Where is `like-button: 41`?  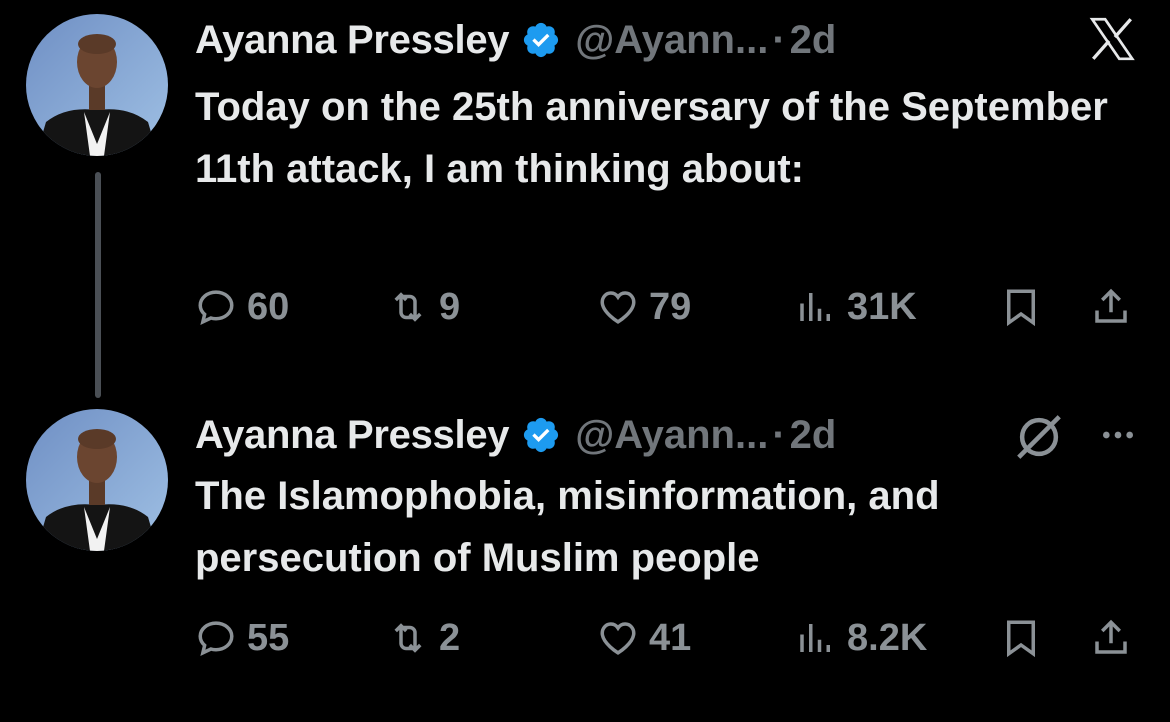 like-button: 41 is located at coordinates (644, 638).